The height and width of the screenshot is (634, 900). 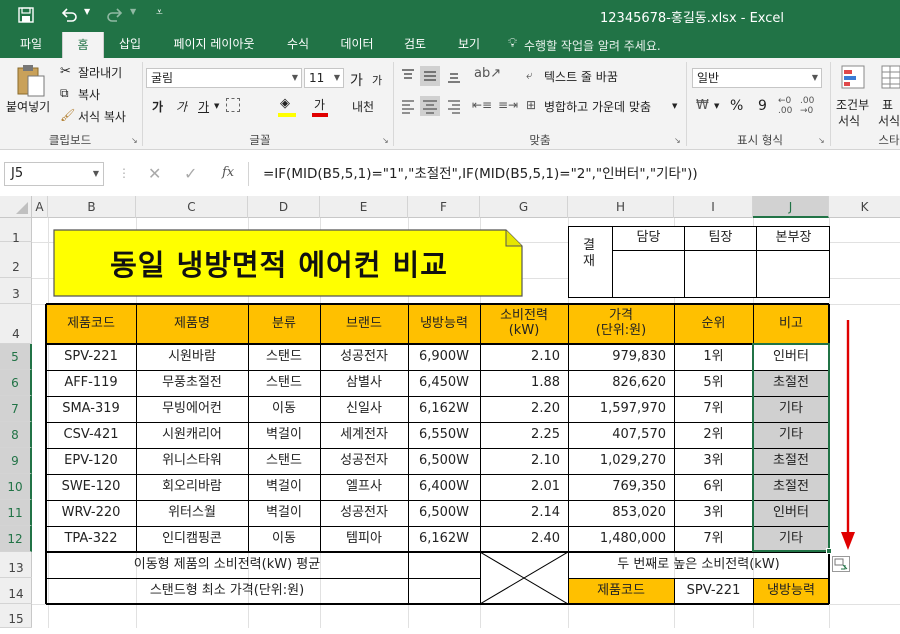 I want to click on summary-value, so click(x=444, y=565).